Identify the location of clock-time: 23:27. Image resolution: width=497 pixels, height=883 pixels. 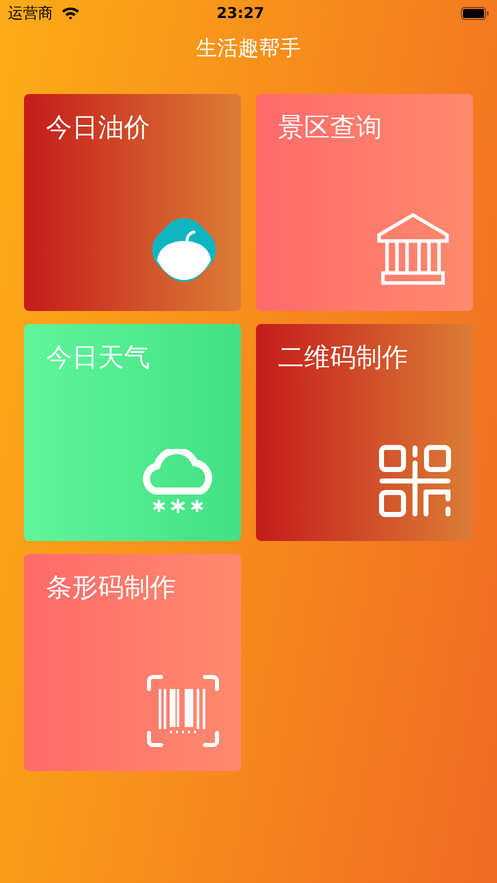
(240, 13).